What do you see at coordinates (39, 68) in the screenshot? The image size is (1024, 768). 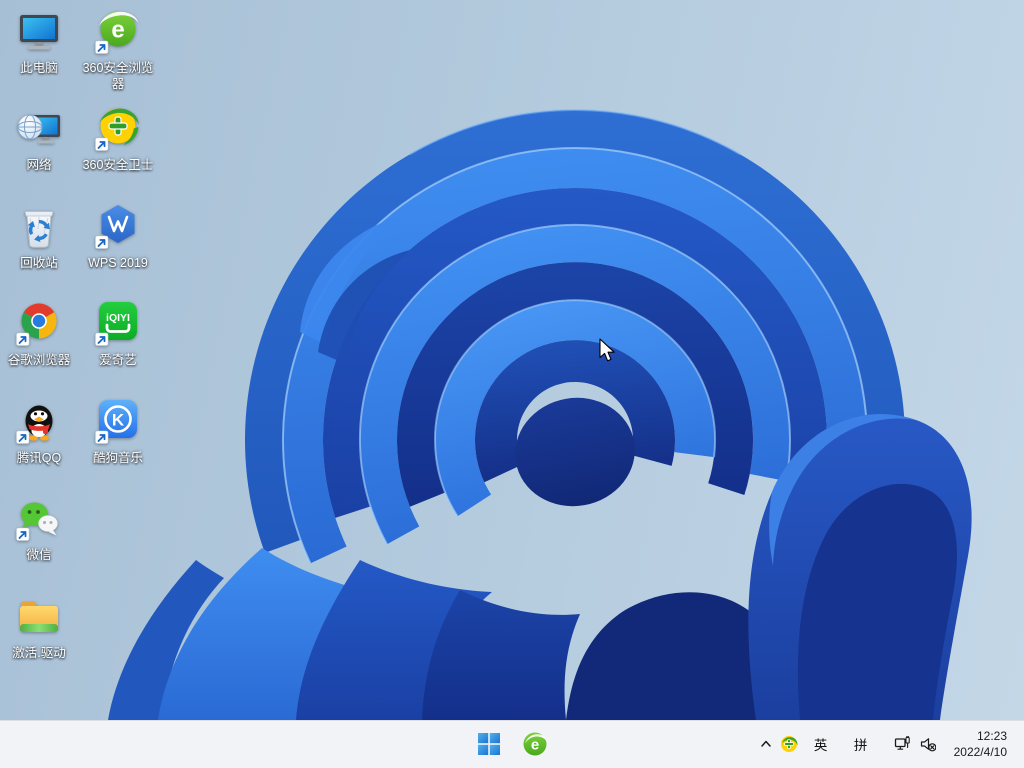 I see `desktop-icon-label: 此电脑` at bounding box center [39, 68].